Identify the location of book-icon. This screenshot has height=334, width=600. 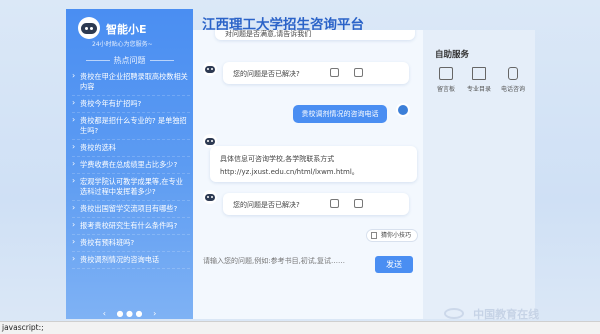
(479, 73).